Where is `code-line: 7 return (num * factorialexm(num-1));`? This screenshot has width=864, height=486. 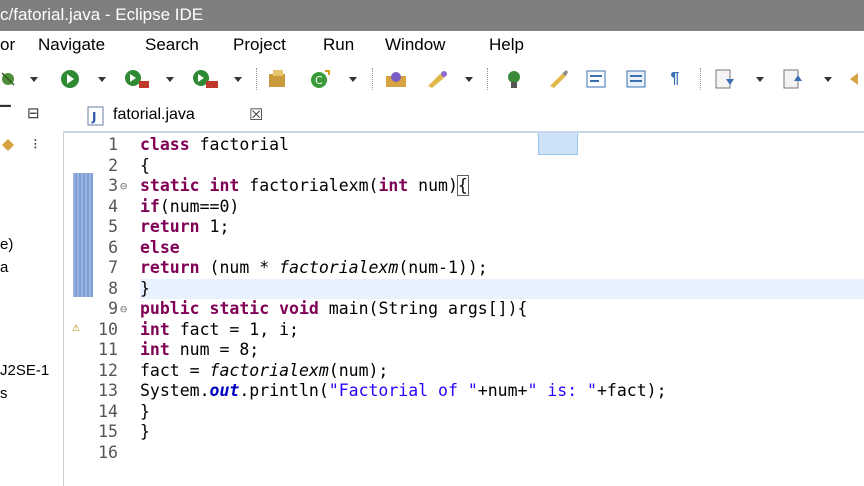 code-line: 7 return (num * factorialexm(num-1)); is located at coordinates (464, 268).